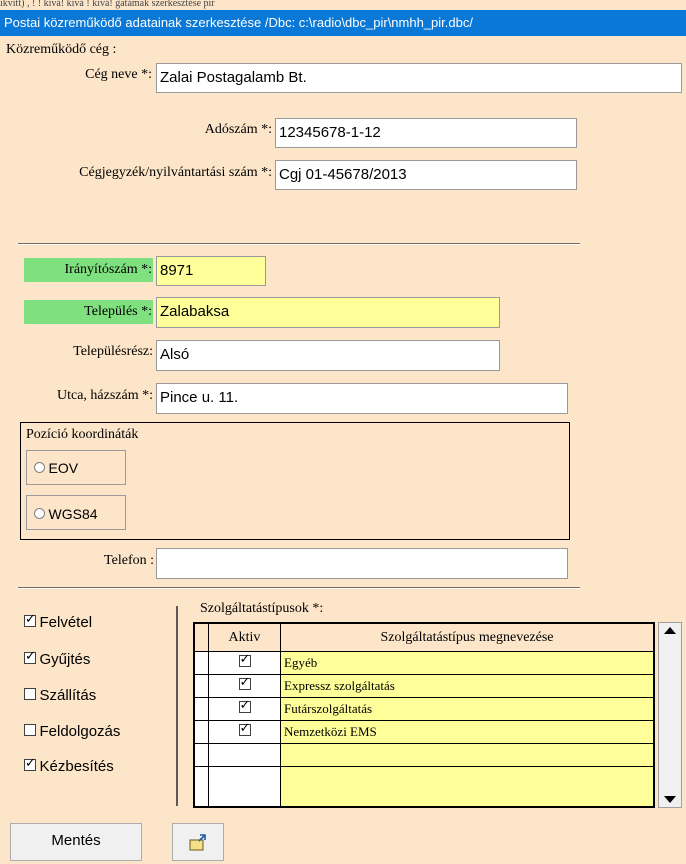 The image size is (686, 864). I want to click on activity-label: Felvétel, so click(66, 622).